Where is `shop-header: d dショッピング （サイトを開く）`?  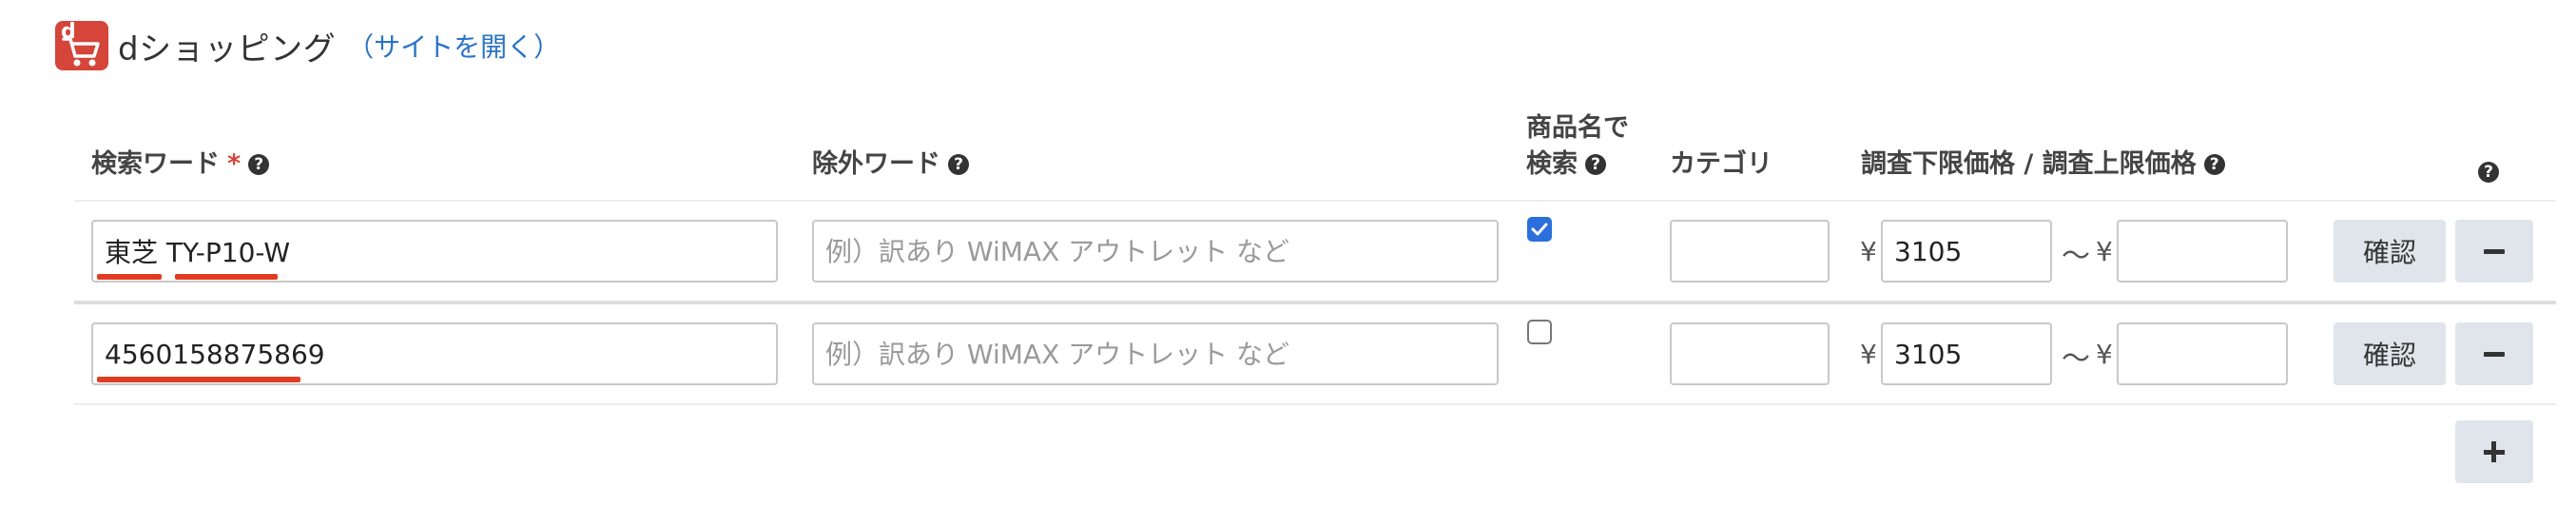 shop-header: d dショッピング （サイトを開く） is located at coordinates (307, 45).